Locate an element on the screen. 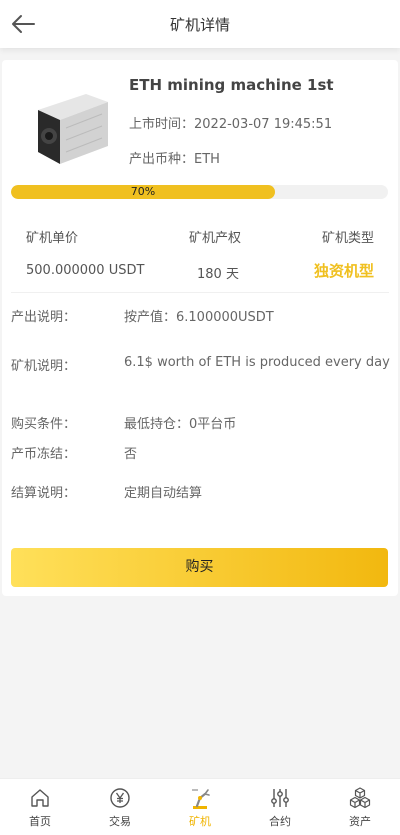  top-bar: 矿机详情 is located at coordinates (200, 24).